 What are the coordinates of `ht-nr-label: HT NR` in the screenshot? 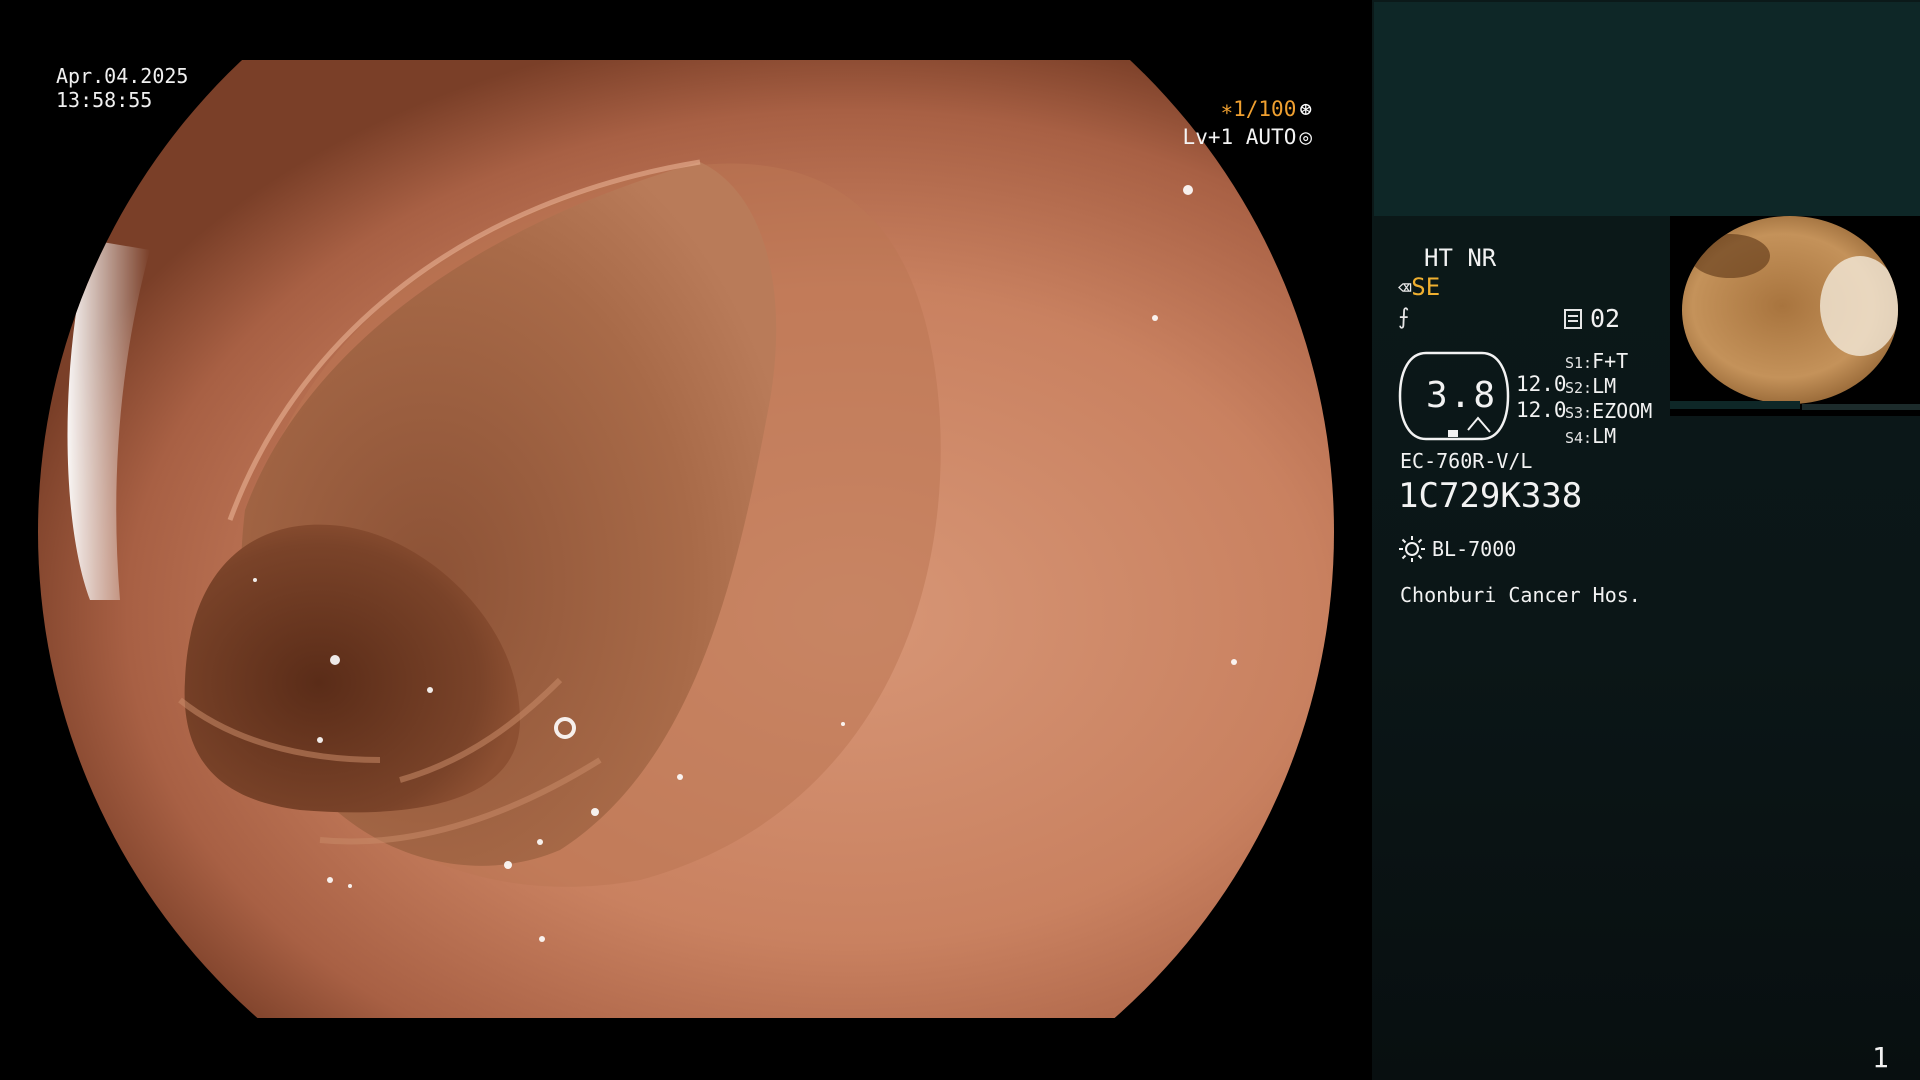 It's located at (1460, 258).